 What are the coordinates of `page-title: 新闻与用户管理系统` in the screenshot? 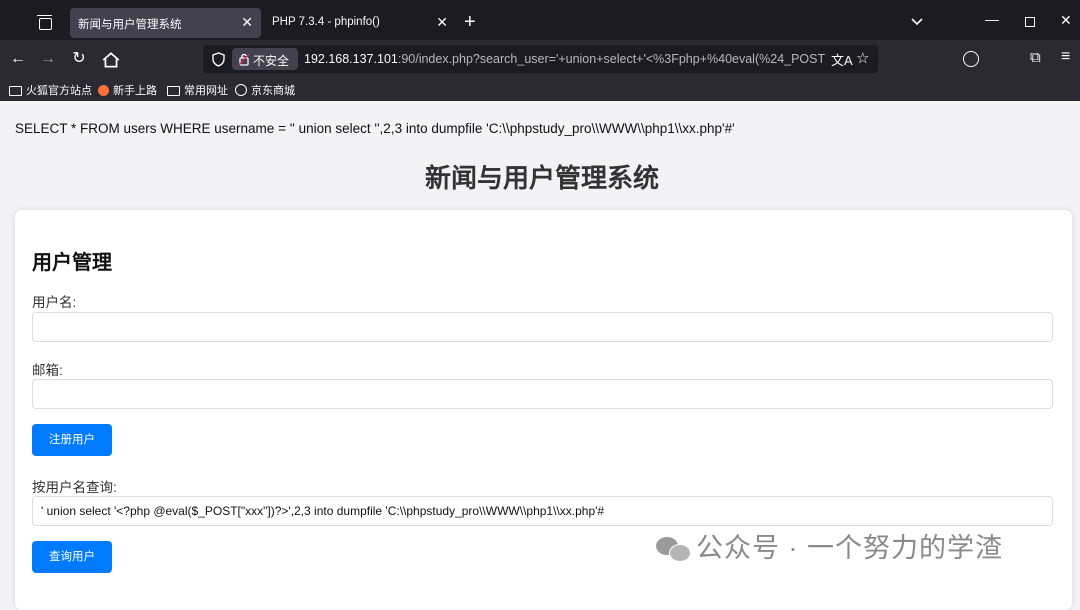 It's located at (541, 178).